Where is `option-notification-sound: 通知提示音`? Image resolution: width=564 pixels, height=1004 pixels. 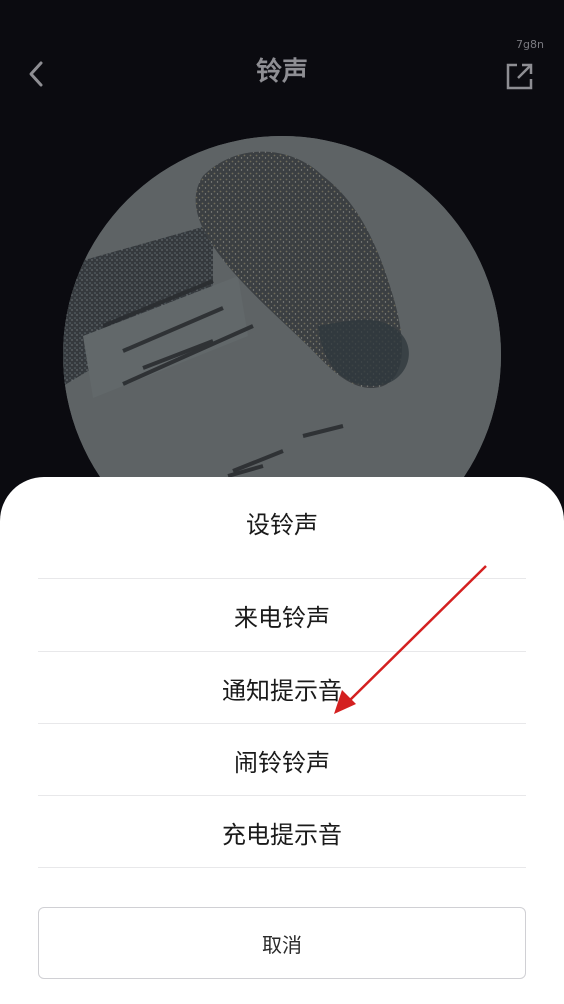
option-notification-sound: 通知提示音 is located at coordinates (282, 688).